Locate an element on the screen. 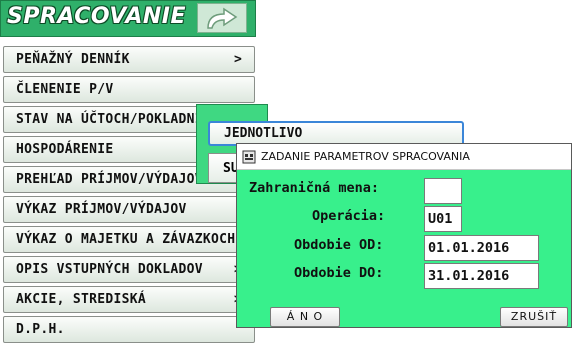 The image size is (572, 343). currency-label: Zahraničná mena: is located at coordinates (314, 188).